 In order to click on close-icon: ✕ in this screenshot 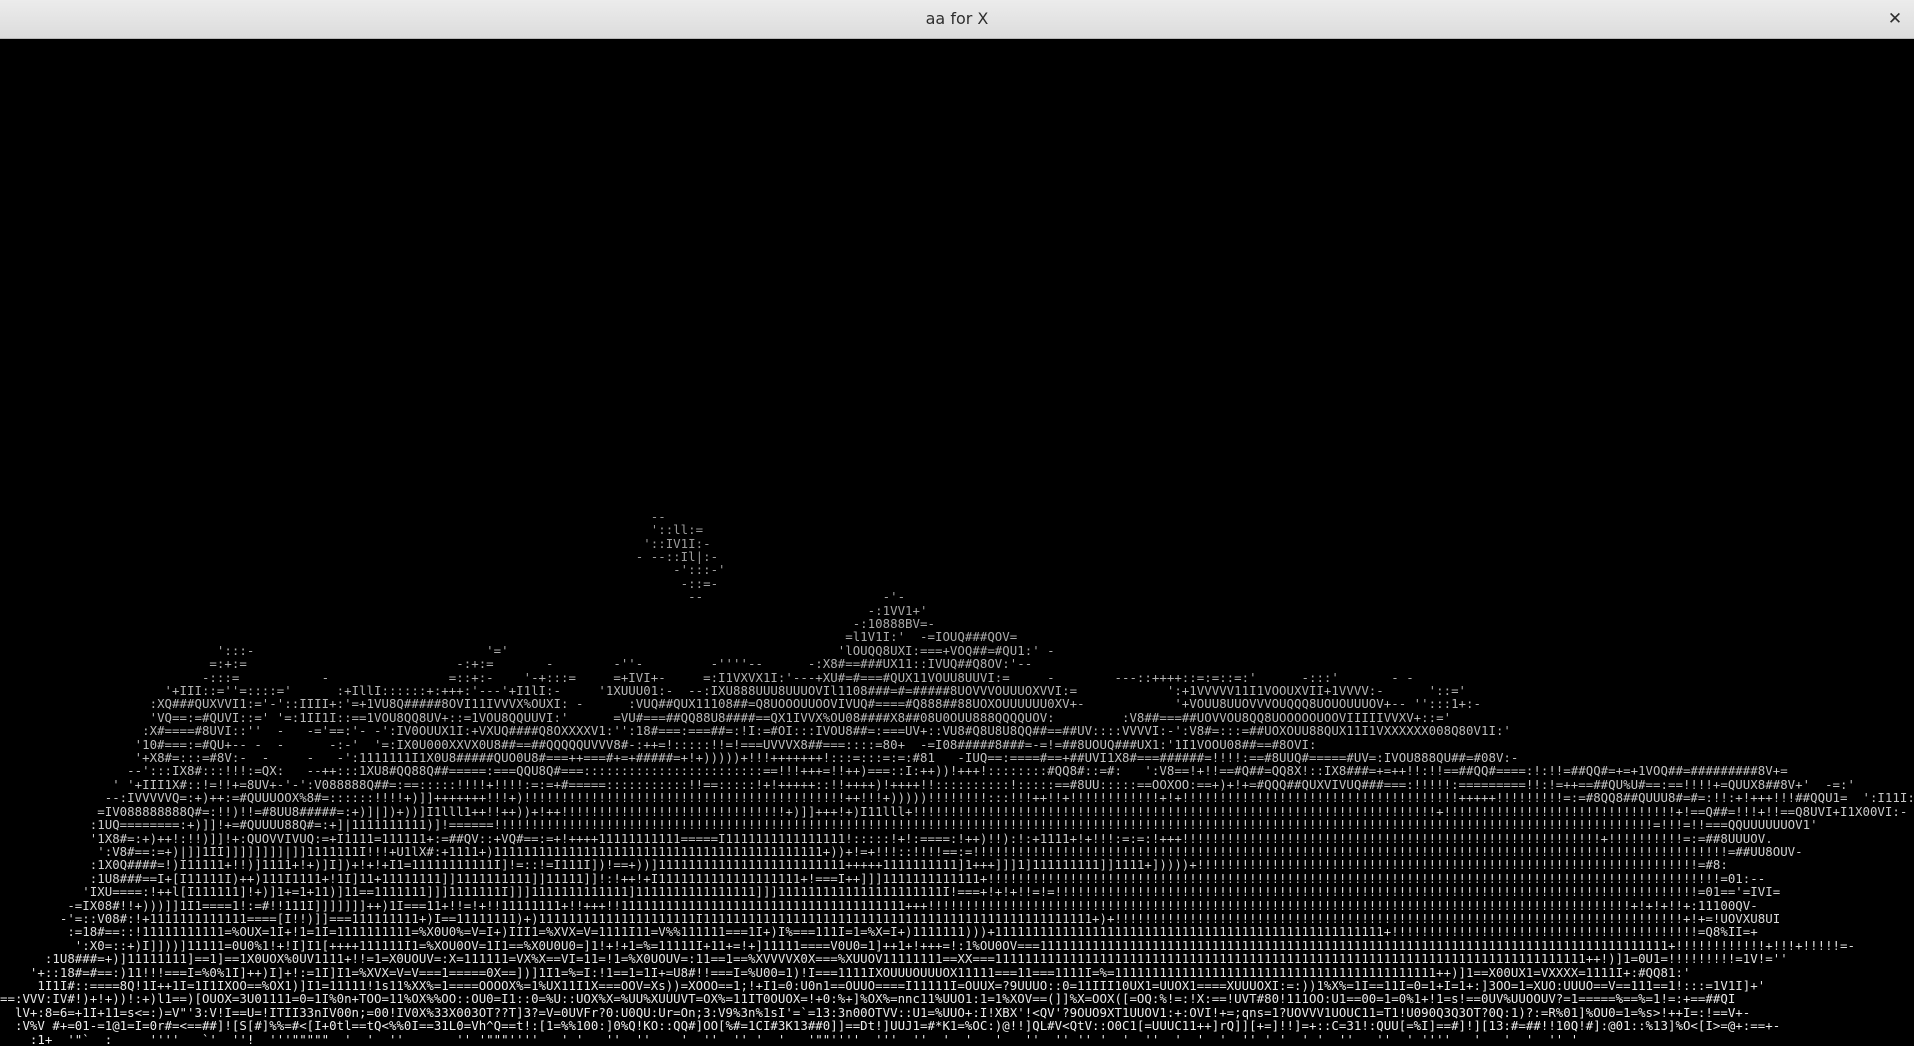, I will do `click(1895, 19)`.